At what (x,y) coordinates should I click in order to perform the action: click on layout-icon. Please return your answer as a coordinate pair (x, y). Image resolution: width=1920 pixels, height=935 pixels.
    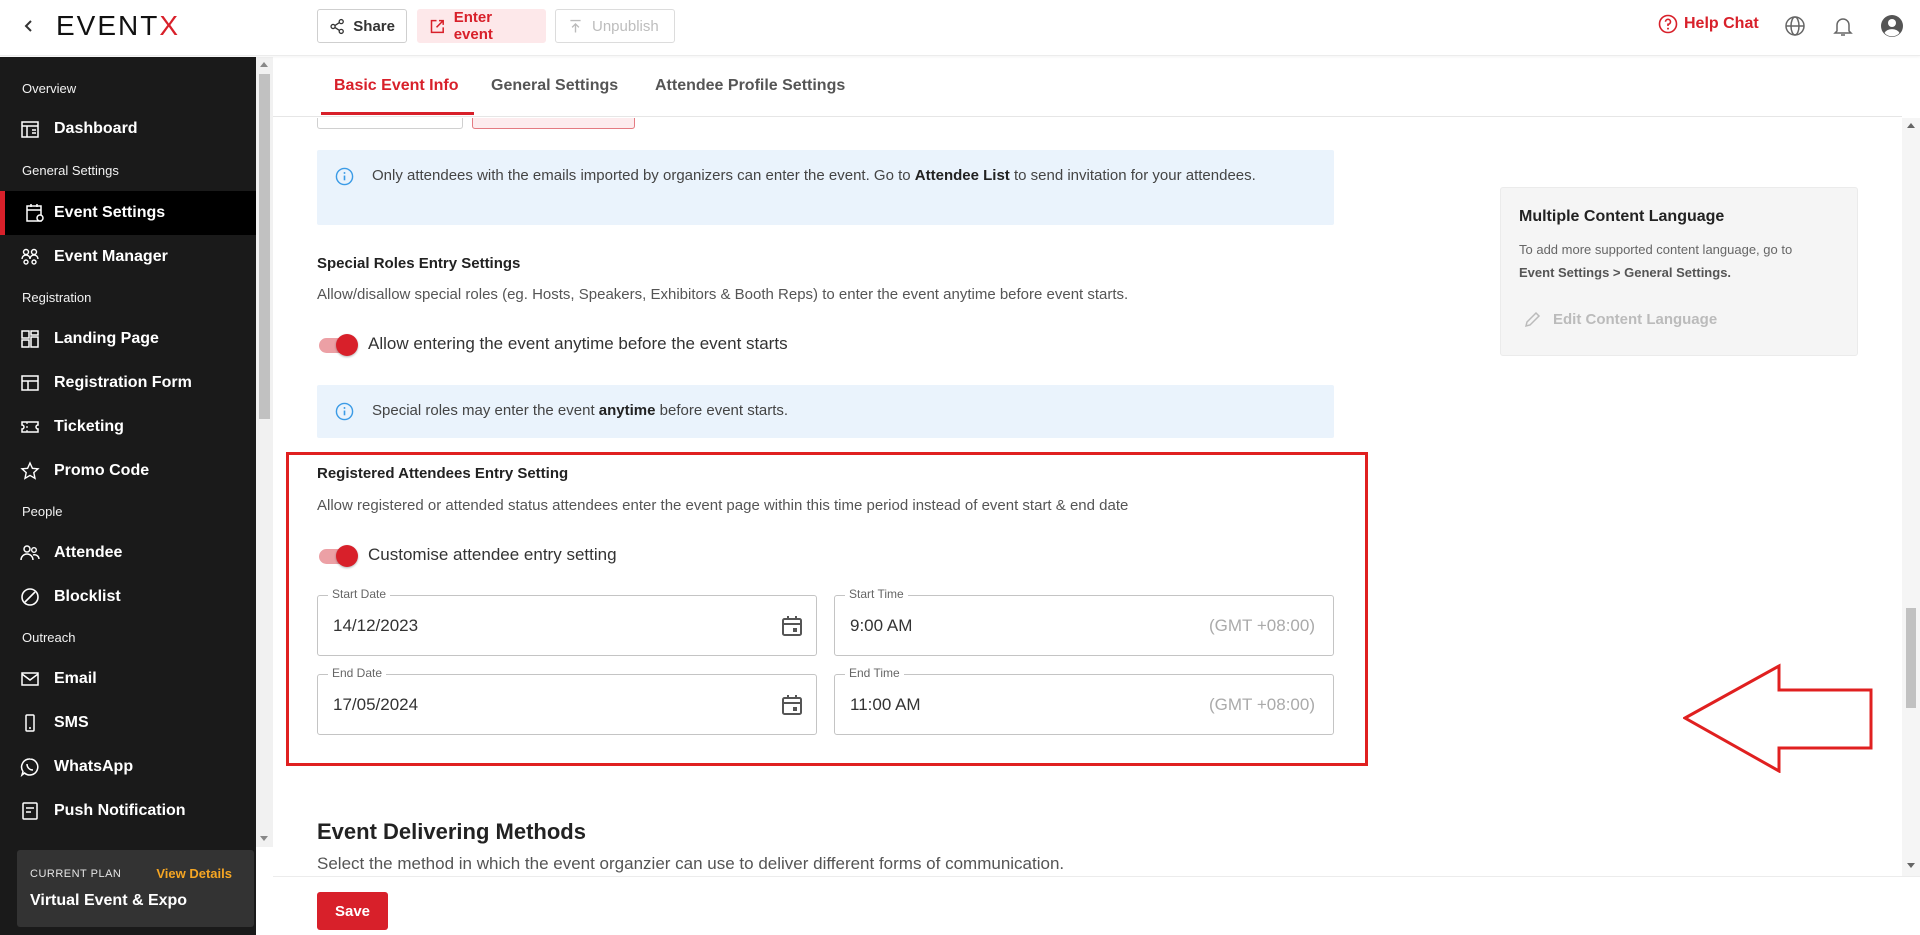
    Looking at the image, I should click on (30, 339).